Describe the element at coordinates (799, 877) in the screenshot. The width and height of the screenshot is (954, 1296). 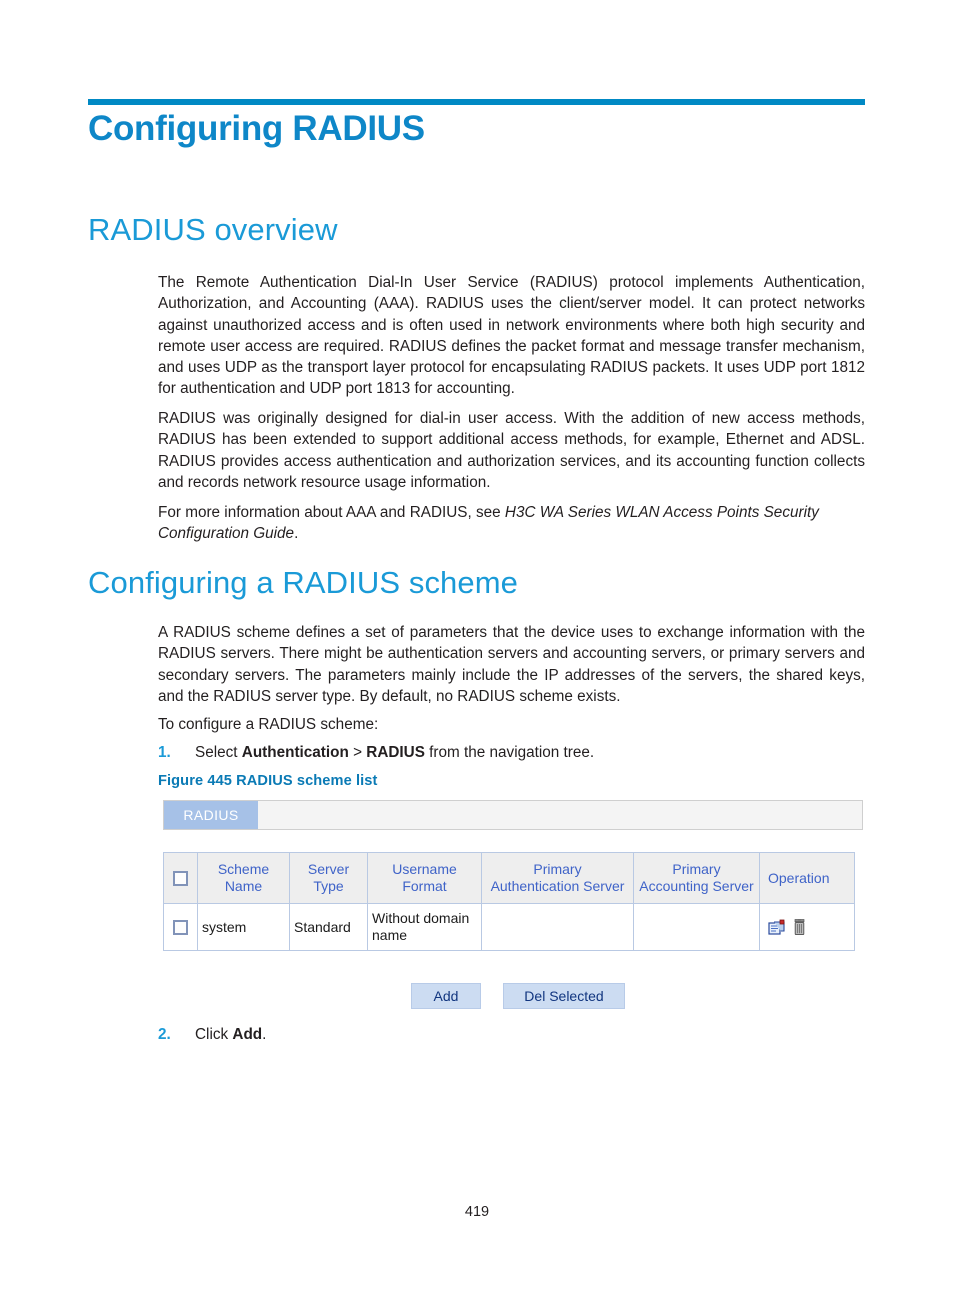
I see `column-header-operation-label: Operation` at that location.